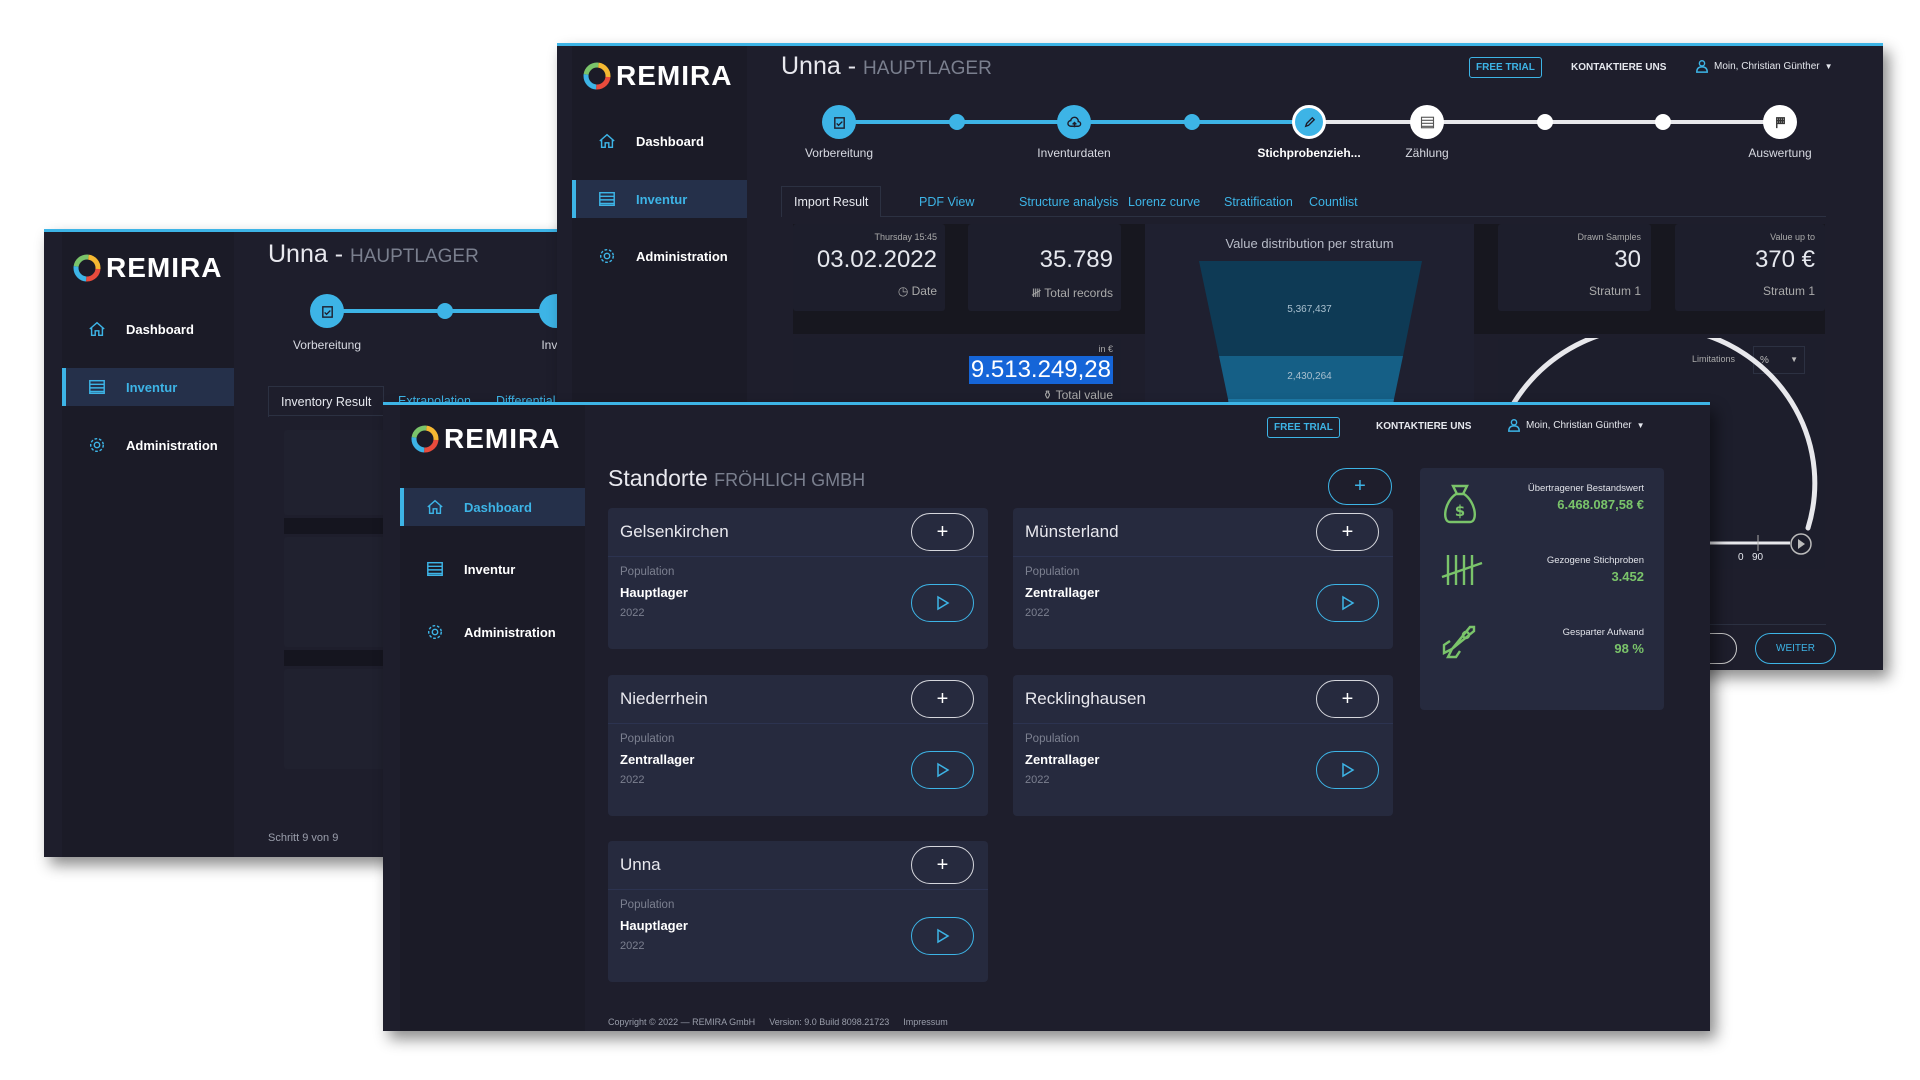 The height and width of the screenshot is (1080, 1920). Describe the element at coordinates (886, 66) in the screenshot. I see `page-title: Unna - HAUPTLAGER` at that location.